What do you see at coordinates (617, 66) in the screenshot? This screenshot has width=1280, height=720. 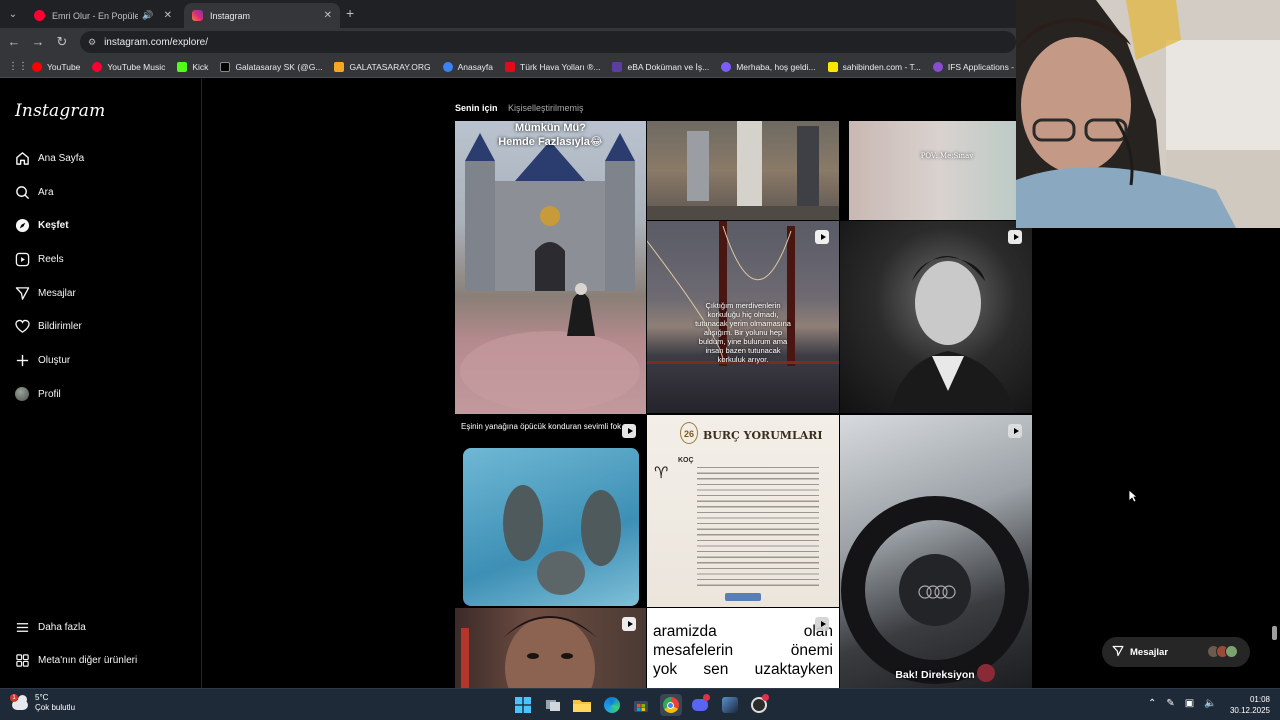 I see `eba-icon` at bounding box center [617, 66].